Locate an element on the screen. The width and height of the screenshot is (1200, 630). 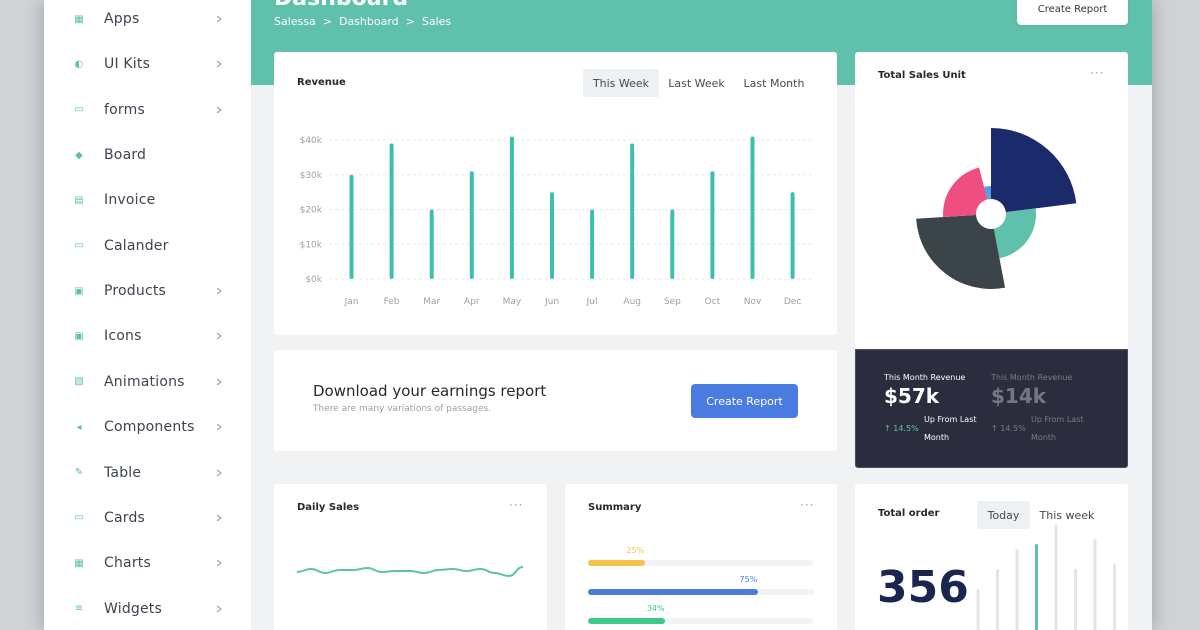
sidebar-item-ui-kits: ◐ UI Kits is located at coordinates (147, 64).